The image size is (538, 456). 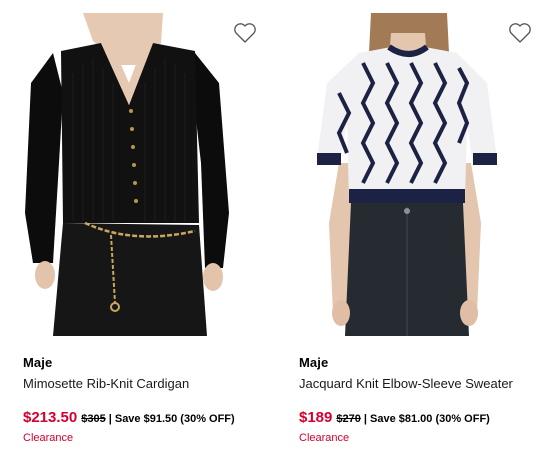 What do you see at coordinates (348, 419) in the screenshot?
I see `original-price: $270` at bounding box center [348, 419].